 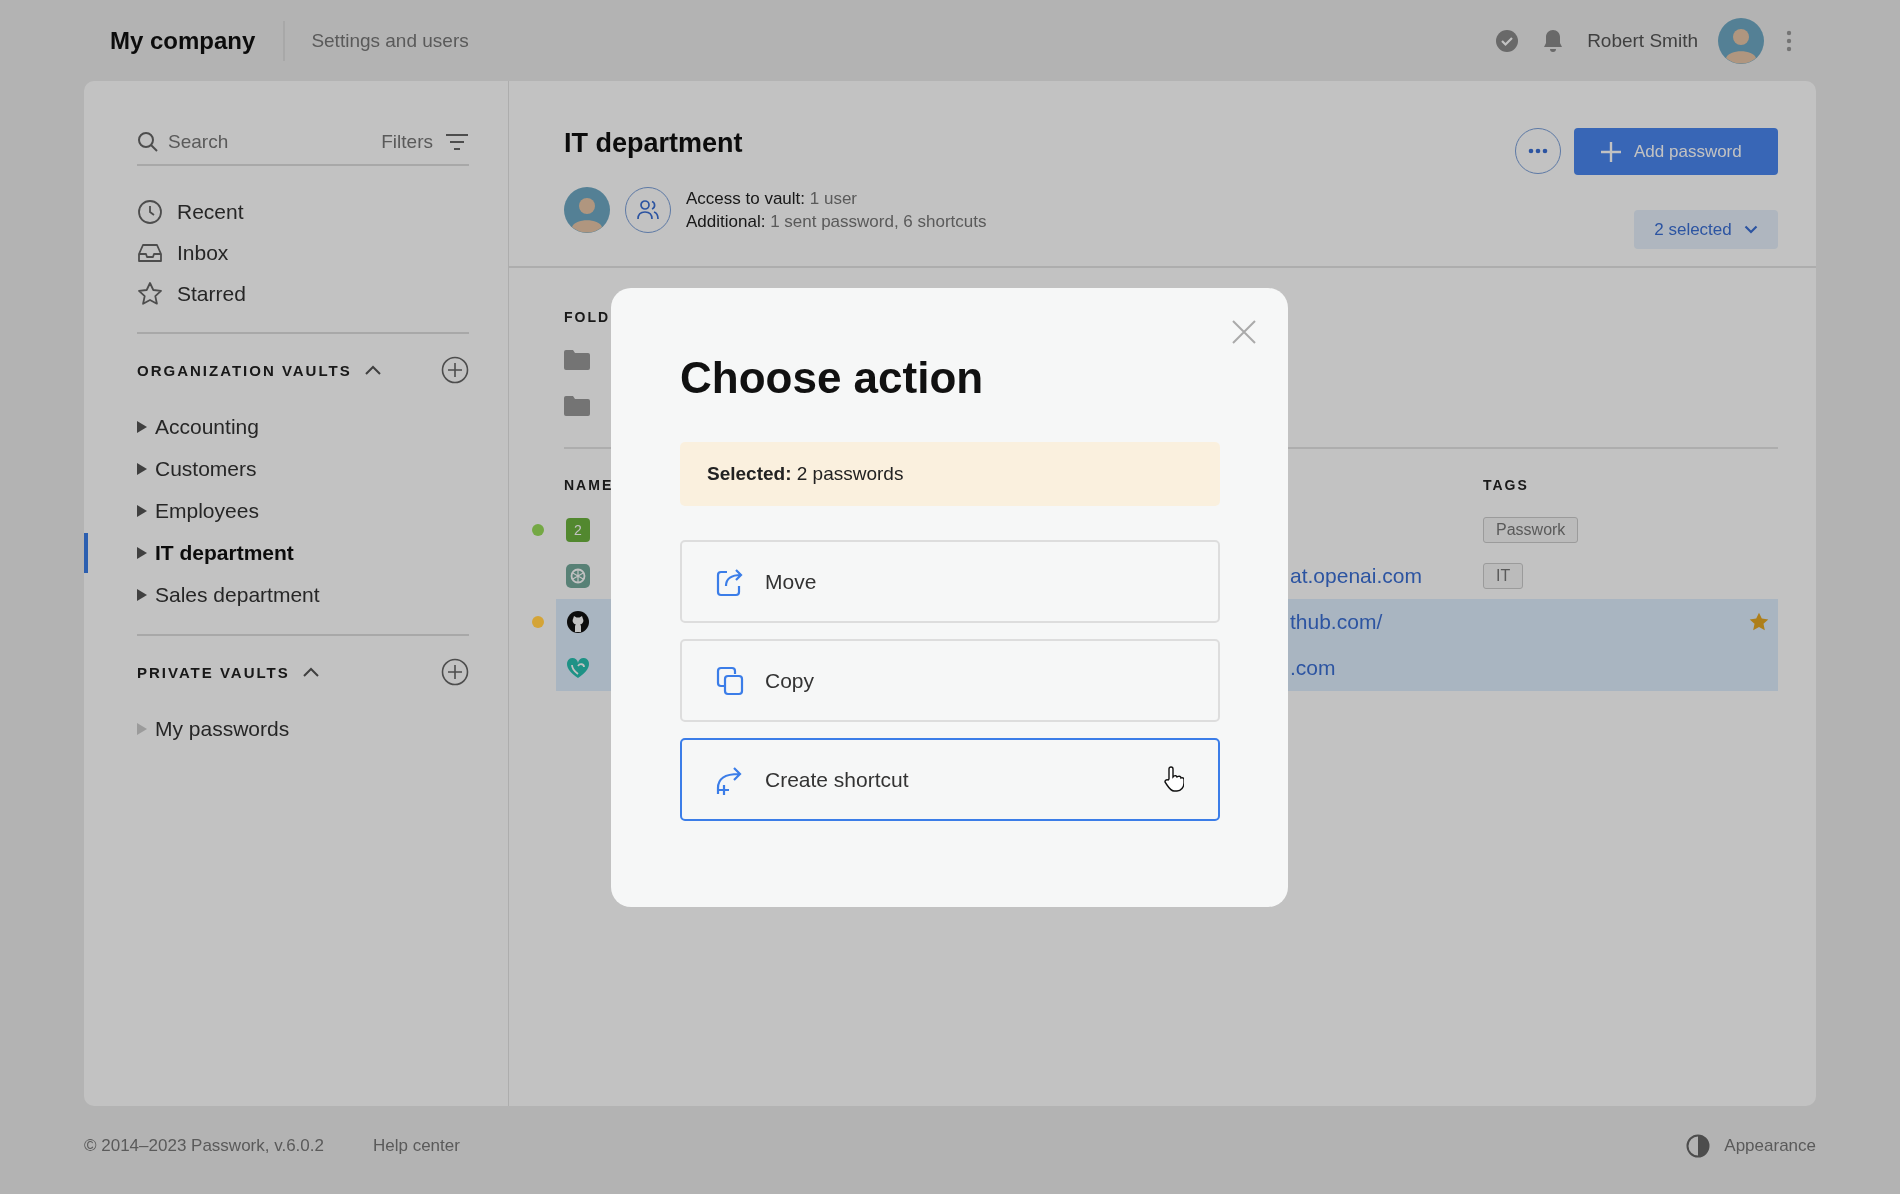 I want to click on section-title: PRIVATE VAULTS, so click(x=213, y=672).